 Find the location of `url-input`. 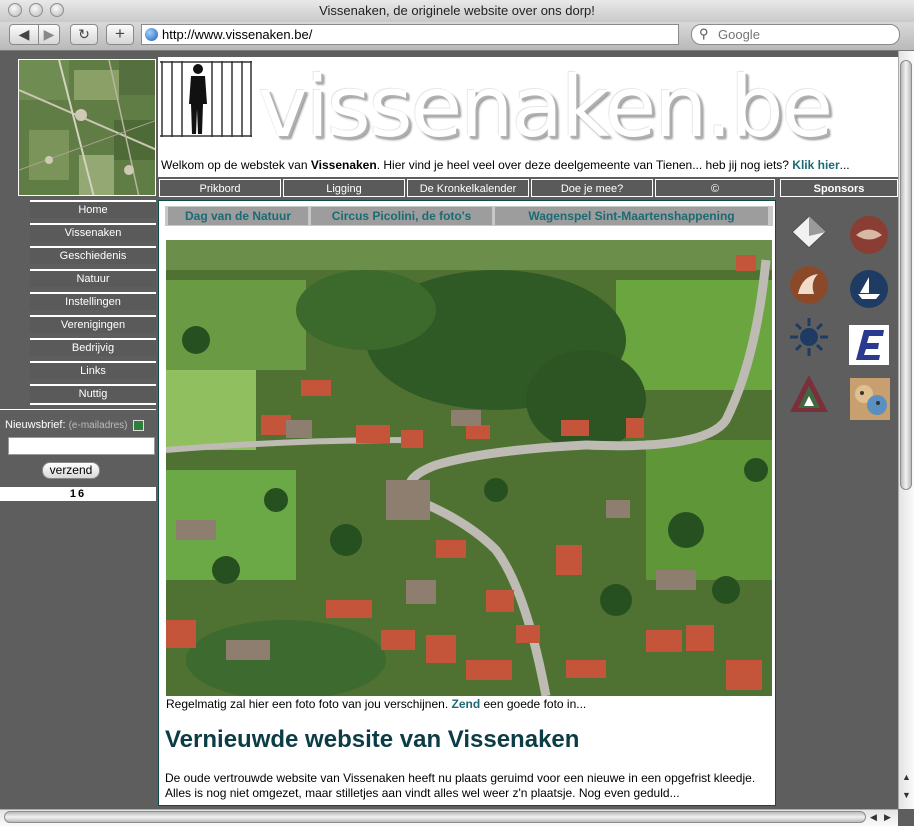

url-input is located at coordinates (412, 34).